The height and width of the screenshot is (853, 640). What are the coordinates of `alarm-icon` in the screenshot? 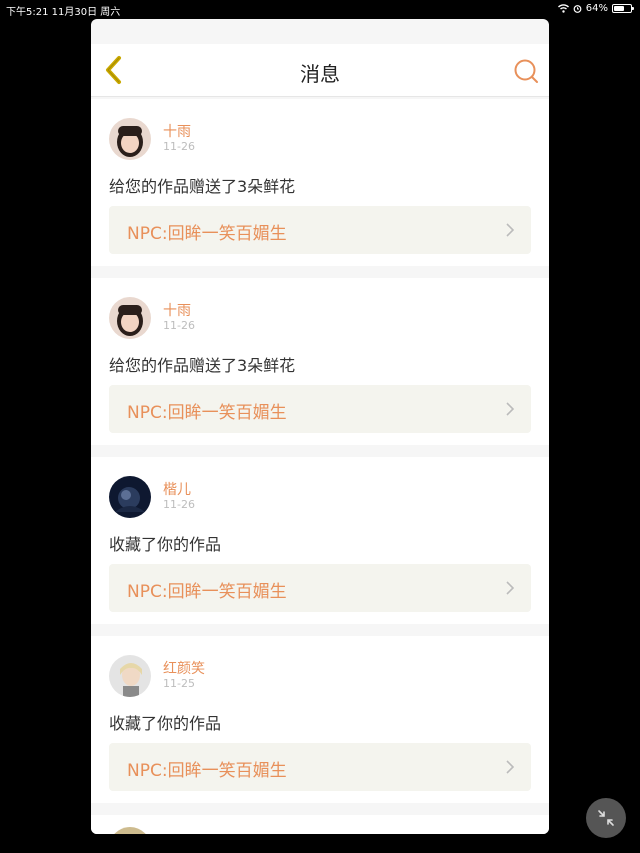 It's located at (577, 9).